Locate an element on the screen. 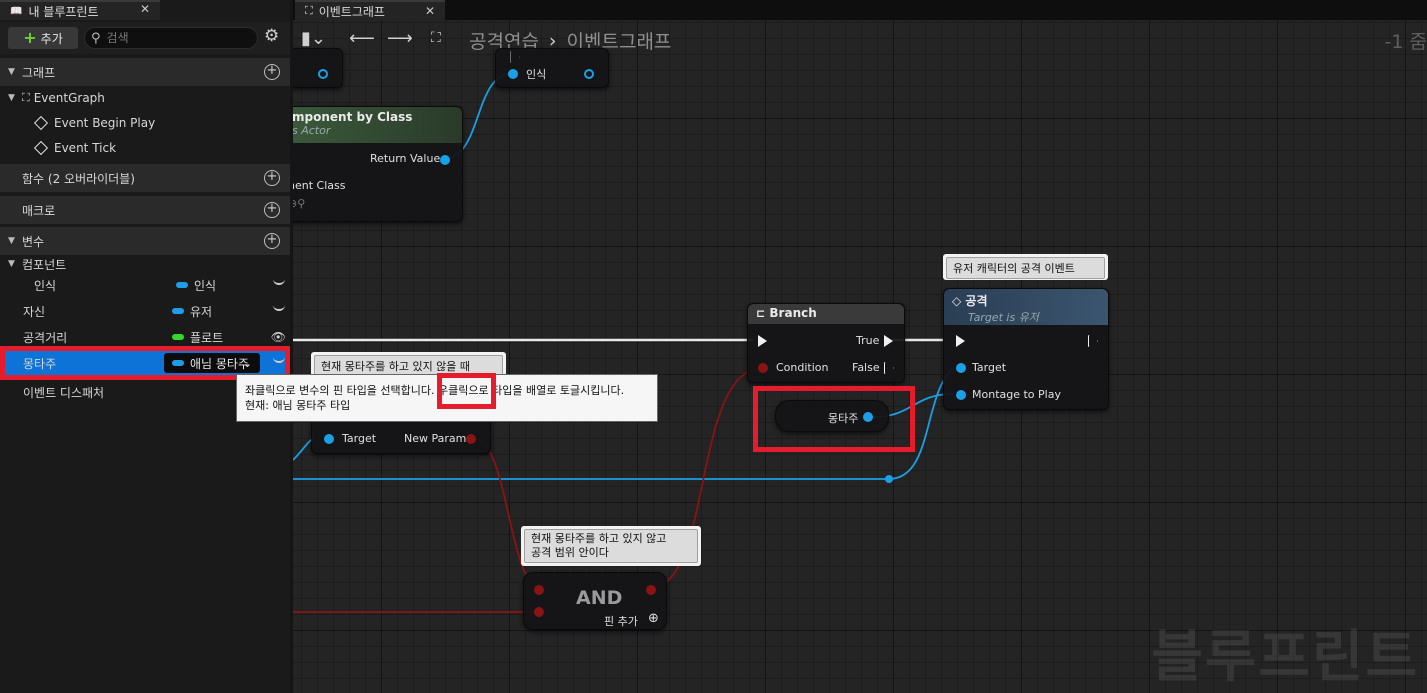 The image size is (1427, 693). comment-text: 유저 캐릭터의 공격 이벤트 is located at coordinates (1025, 268).